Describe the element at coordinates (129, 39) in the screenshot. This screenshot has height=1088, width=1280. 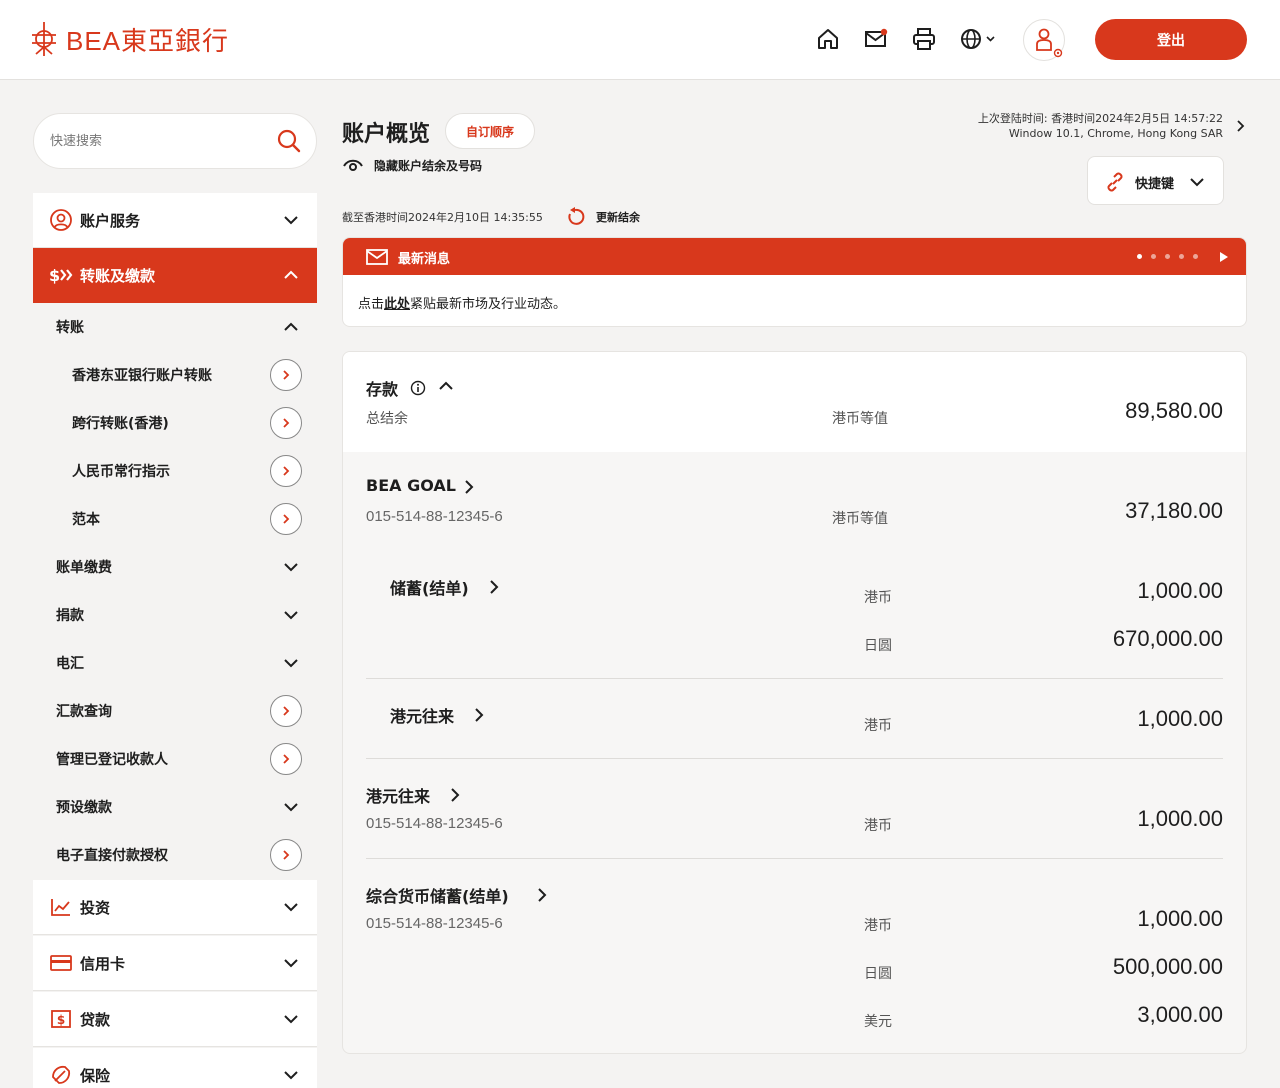
I see `bea-logo: BEA東亞銀行` at that location.